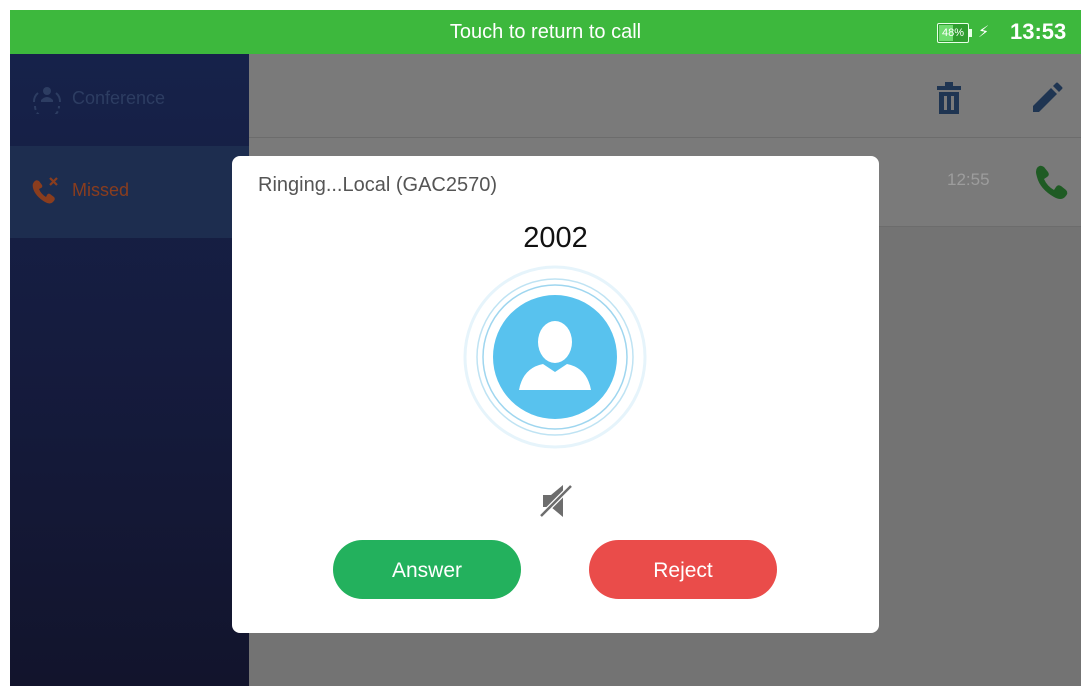  What do you see at coordinates (555, 238) in the screenshot?
I see `caller-number: 2002` at bounding box center [555, 238].